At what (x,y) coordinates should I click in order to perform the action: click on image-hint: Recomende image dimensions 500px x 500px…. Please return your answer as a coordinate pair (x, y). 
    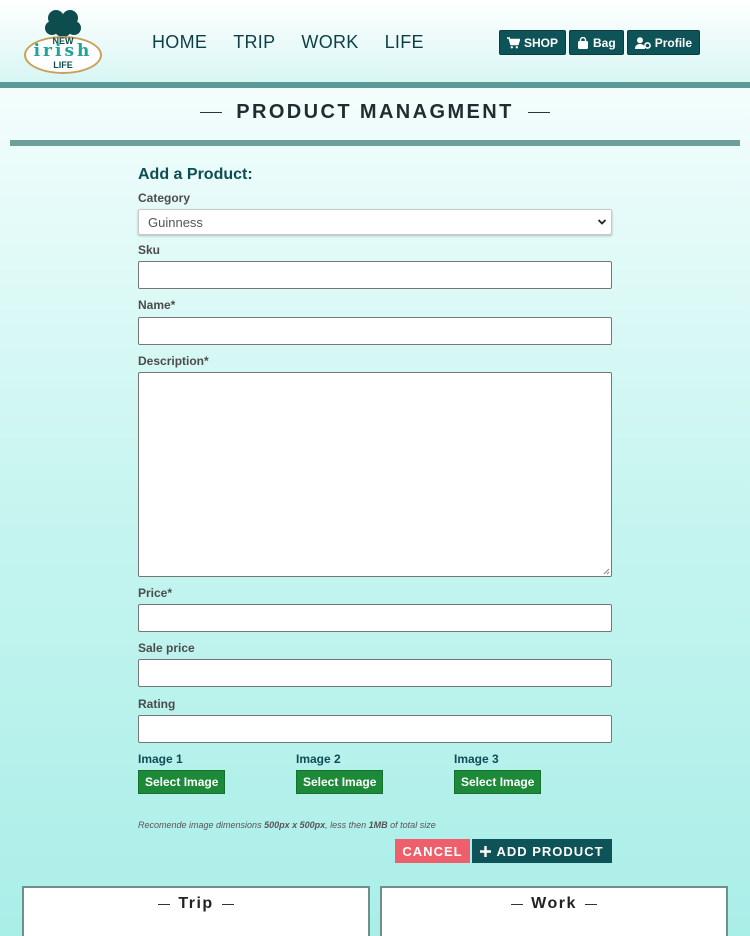
    Looking at the image, I should click on (287, 825).